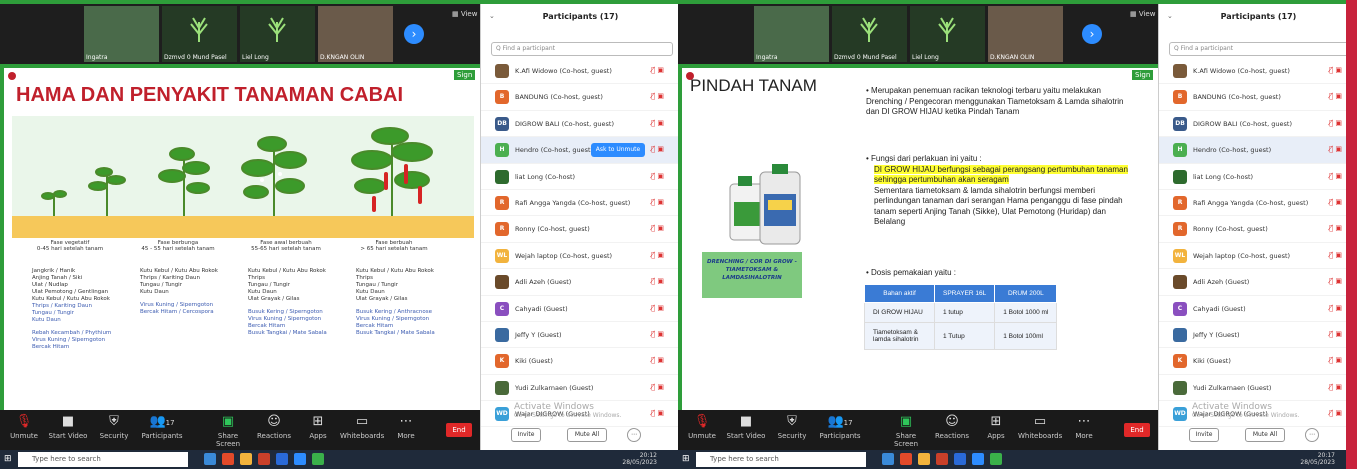  Describe the element at coordinates (1242, 255) in the screenshot. I see `participant-name: Wejah laptop (Co-host, guest)` at that location.